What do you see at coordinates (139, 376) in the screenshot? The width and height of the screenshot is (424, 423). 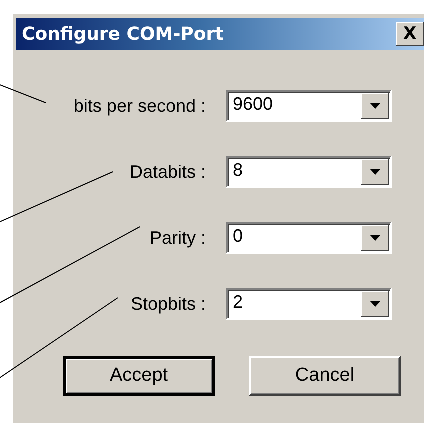 I see `accept-button: Accept` at bounding box center [139, 376].